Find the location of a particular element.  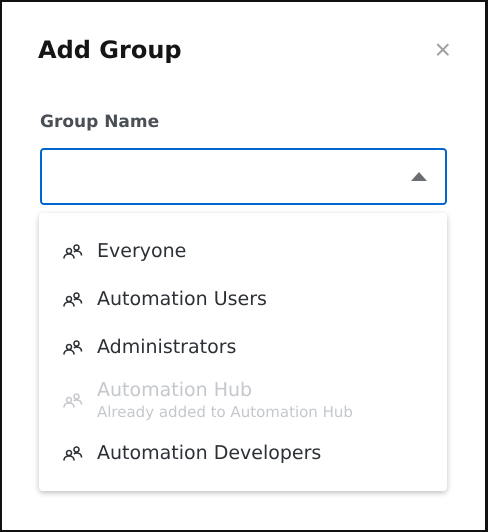

dialog-title: Add Group is located at coordinates (110, 50).